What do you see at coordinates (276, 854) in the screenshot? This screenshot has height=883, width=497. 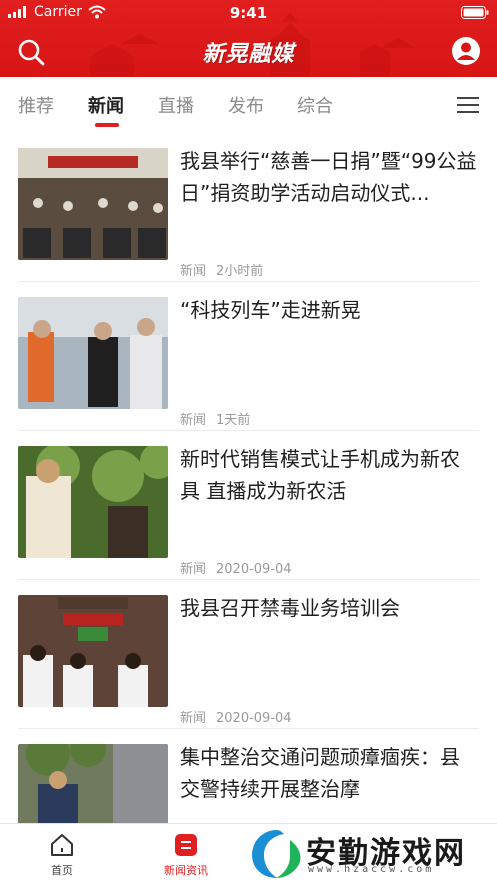 I see `watermark-logo-icon` at bounding box center [276, 854].